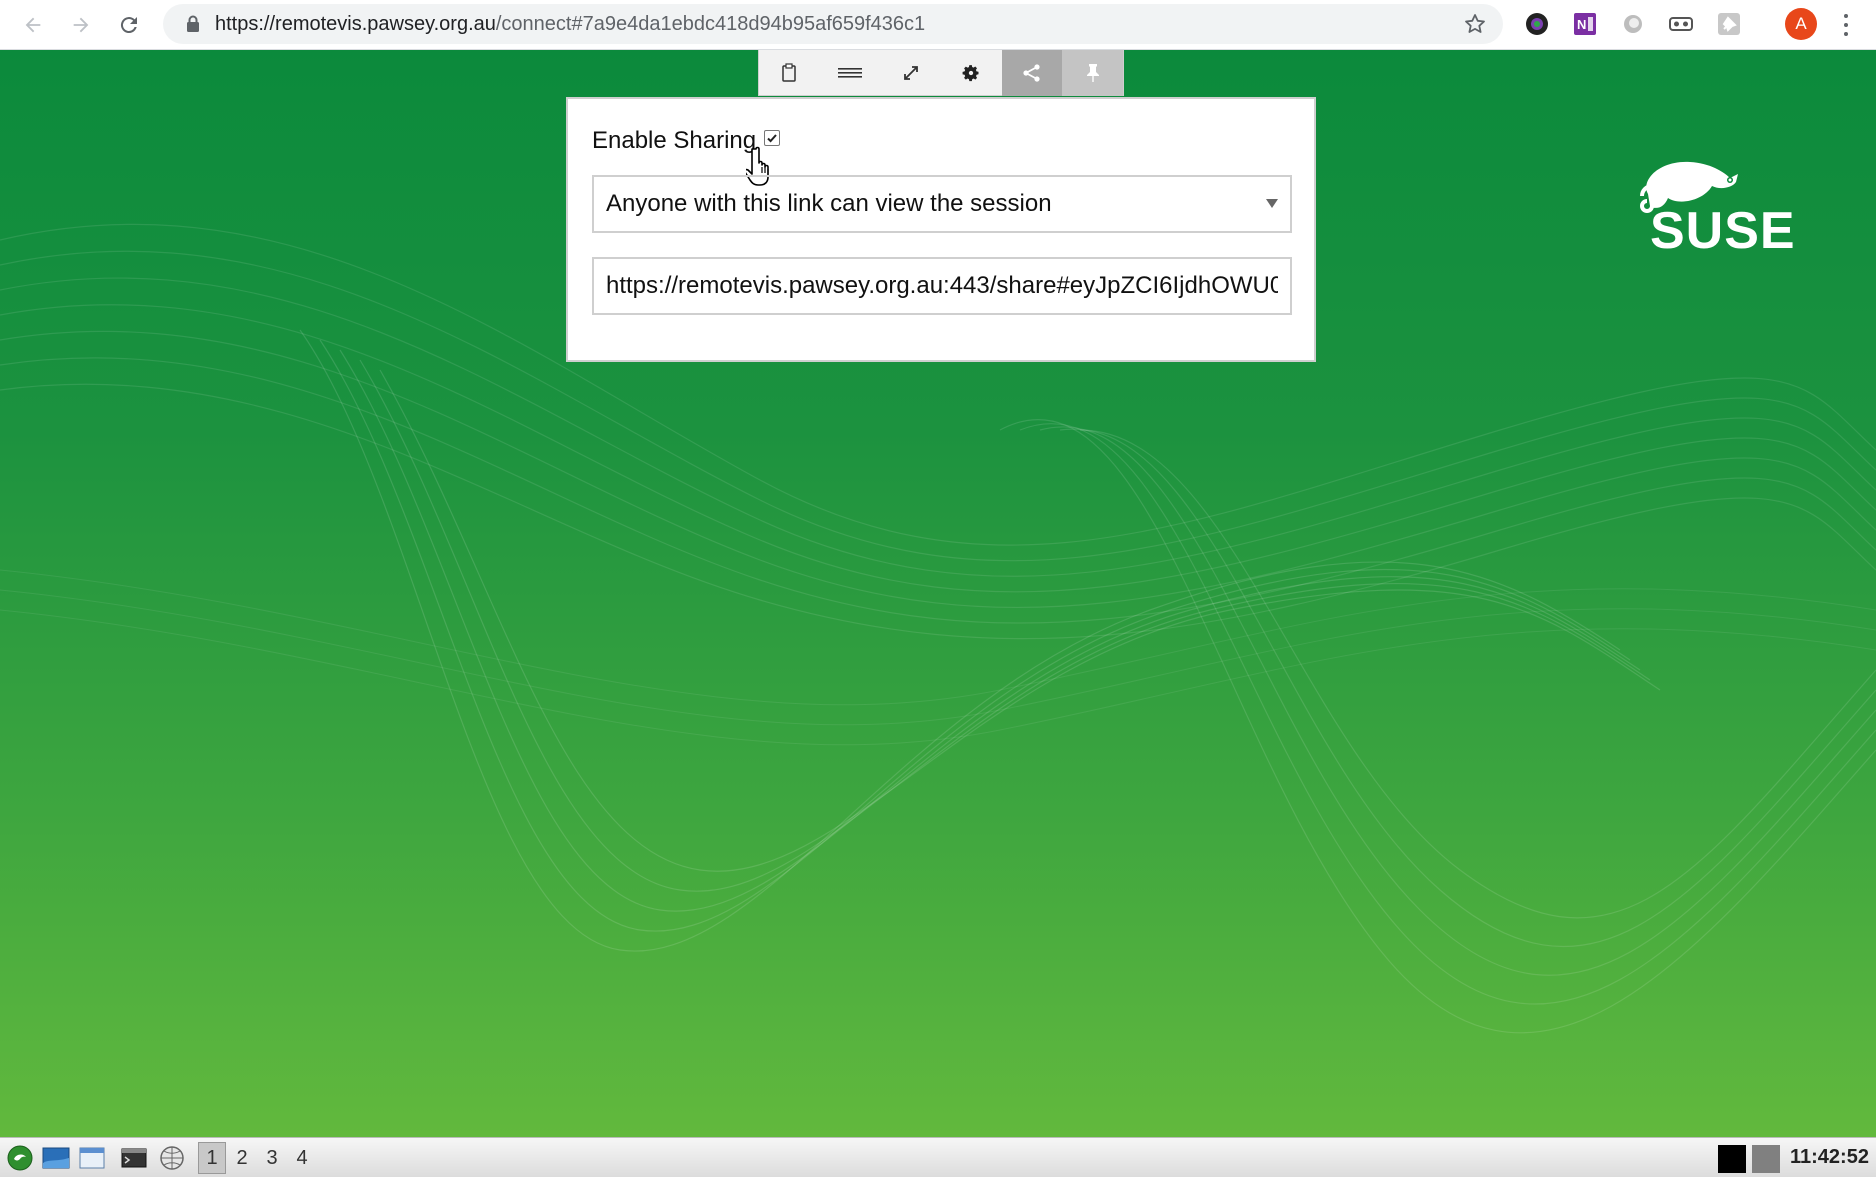 This screenshot has width=1876, height=1177. What do you see at coordinates (1272, 203) in the screenshot?
I see `chevron-down-icon` at bounding box center [1272, 203].